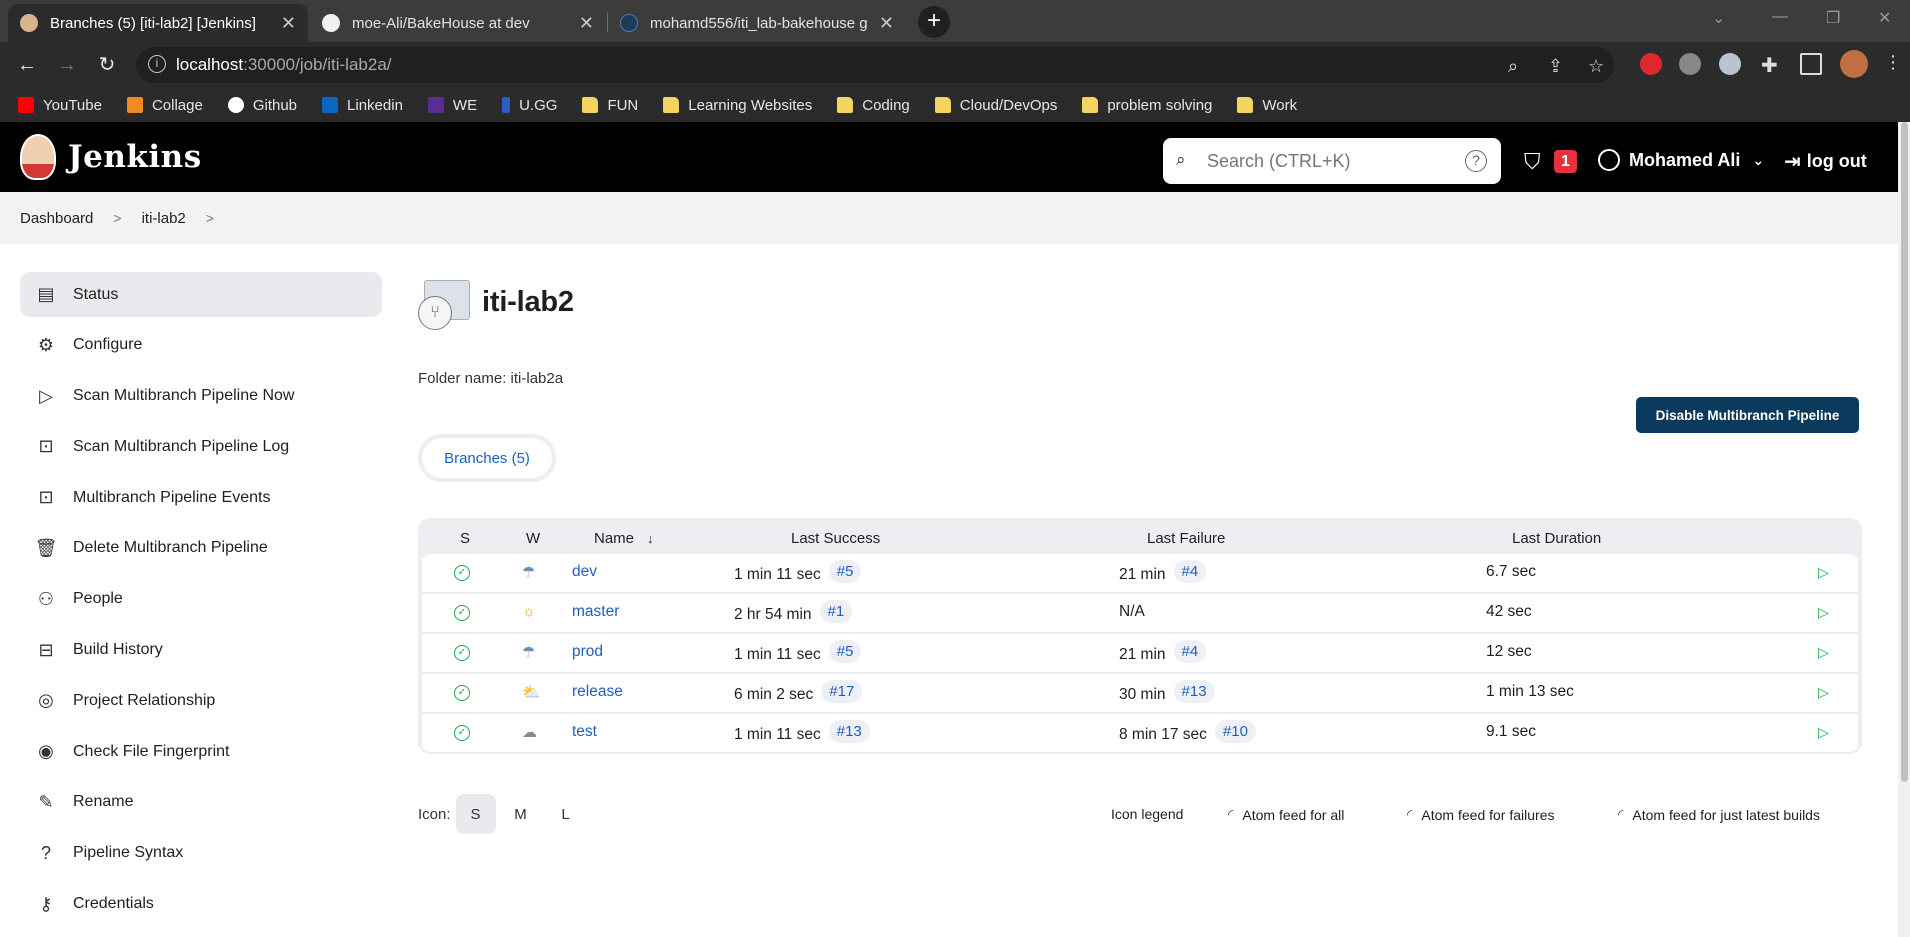 This screenshot has height=937, width=1910. What do you see at coordinates (1780, 17) in the screenshot?
I see `minimize-icon: —` at bounding box center [1780, 17].